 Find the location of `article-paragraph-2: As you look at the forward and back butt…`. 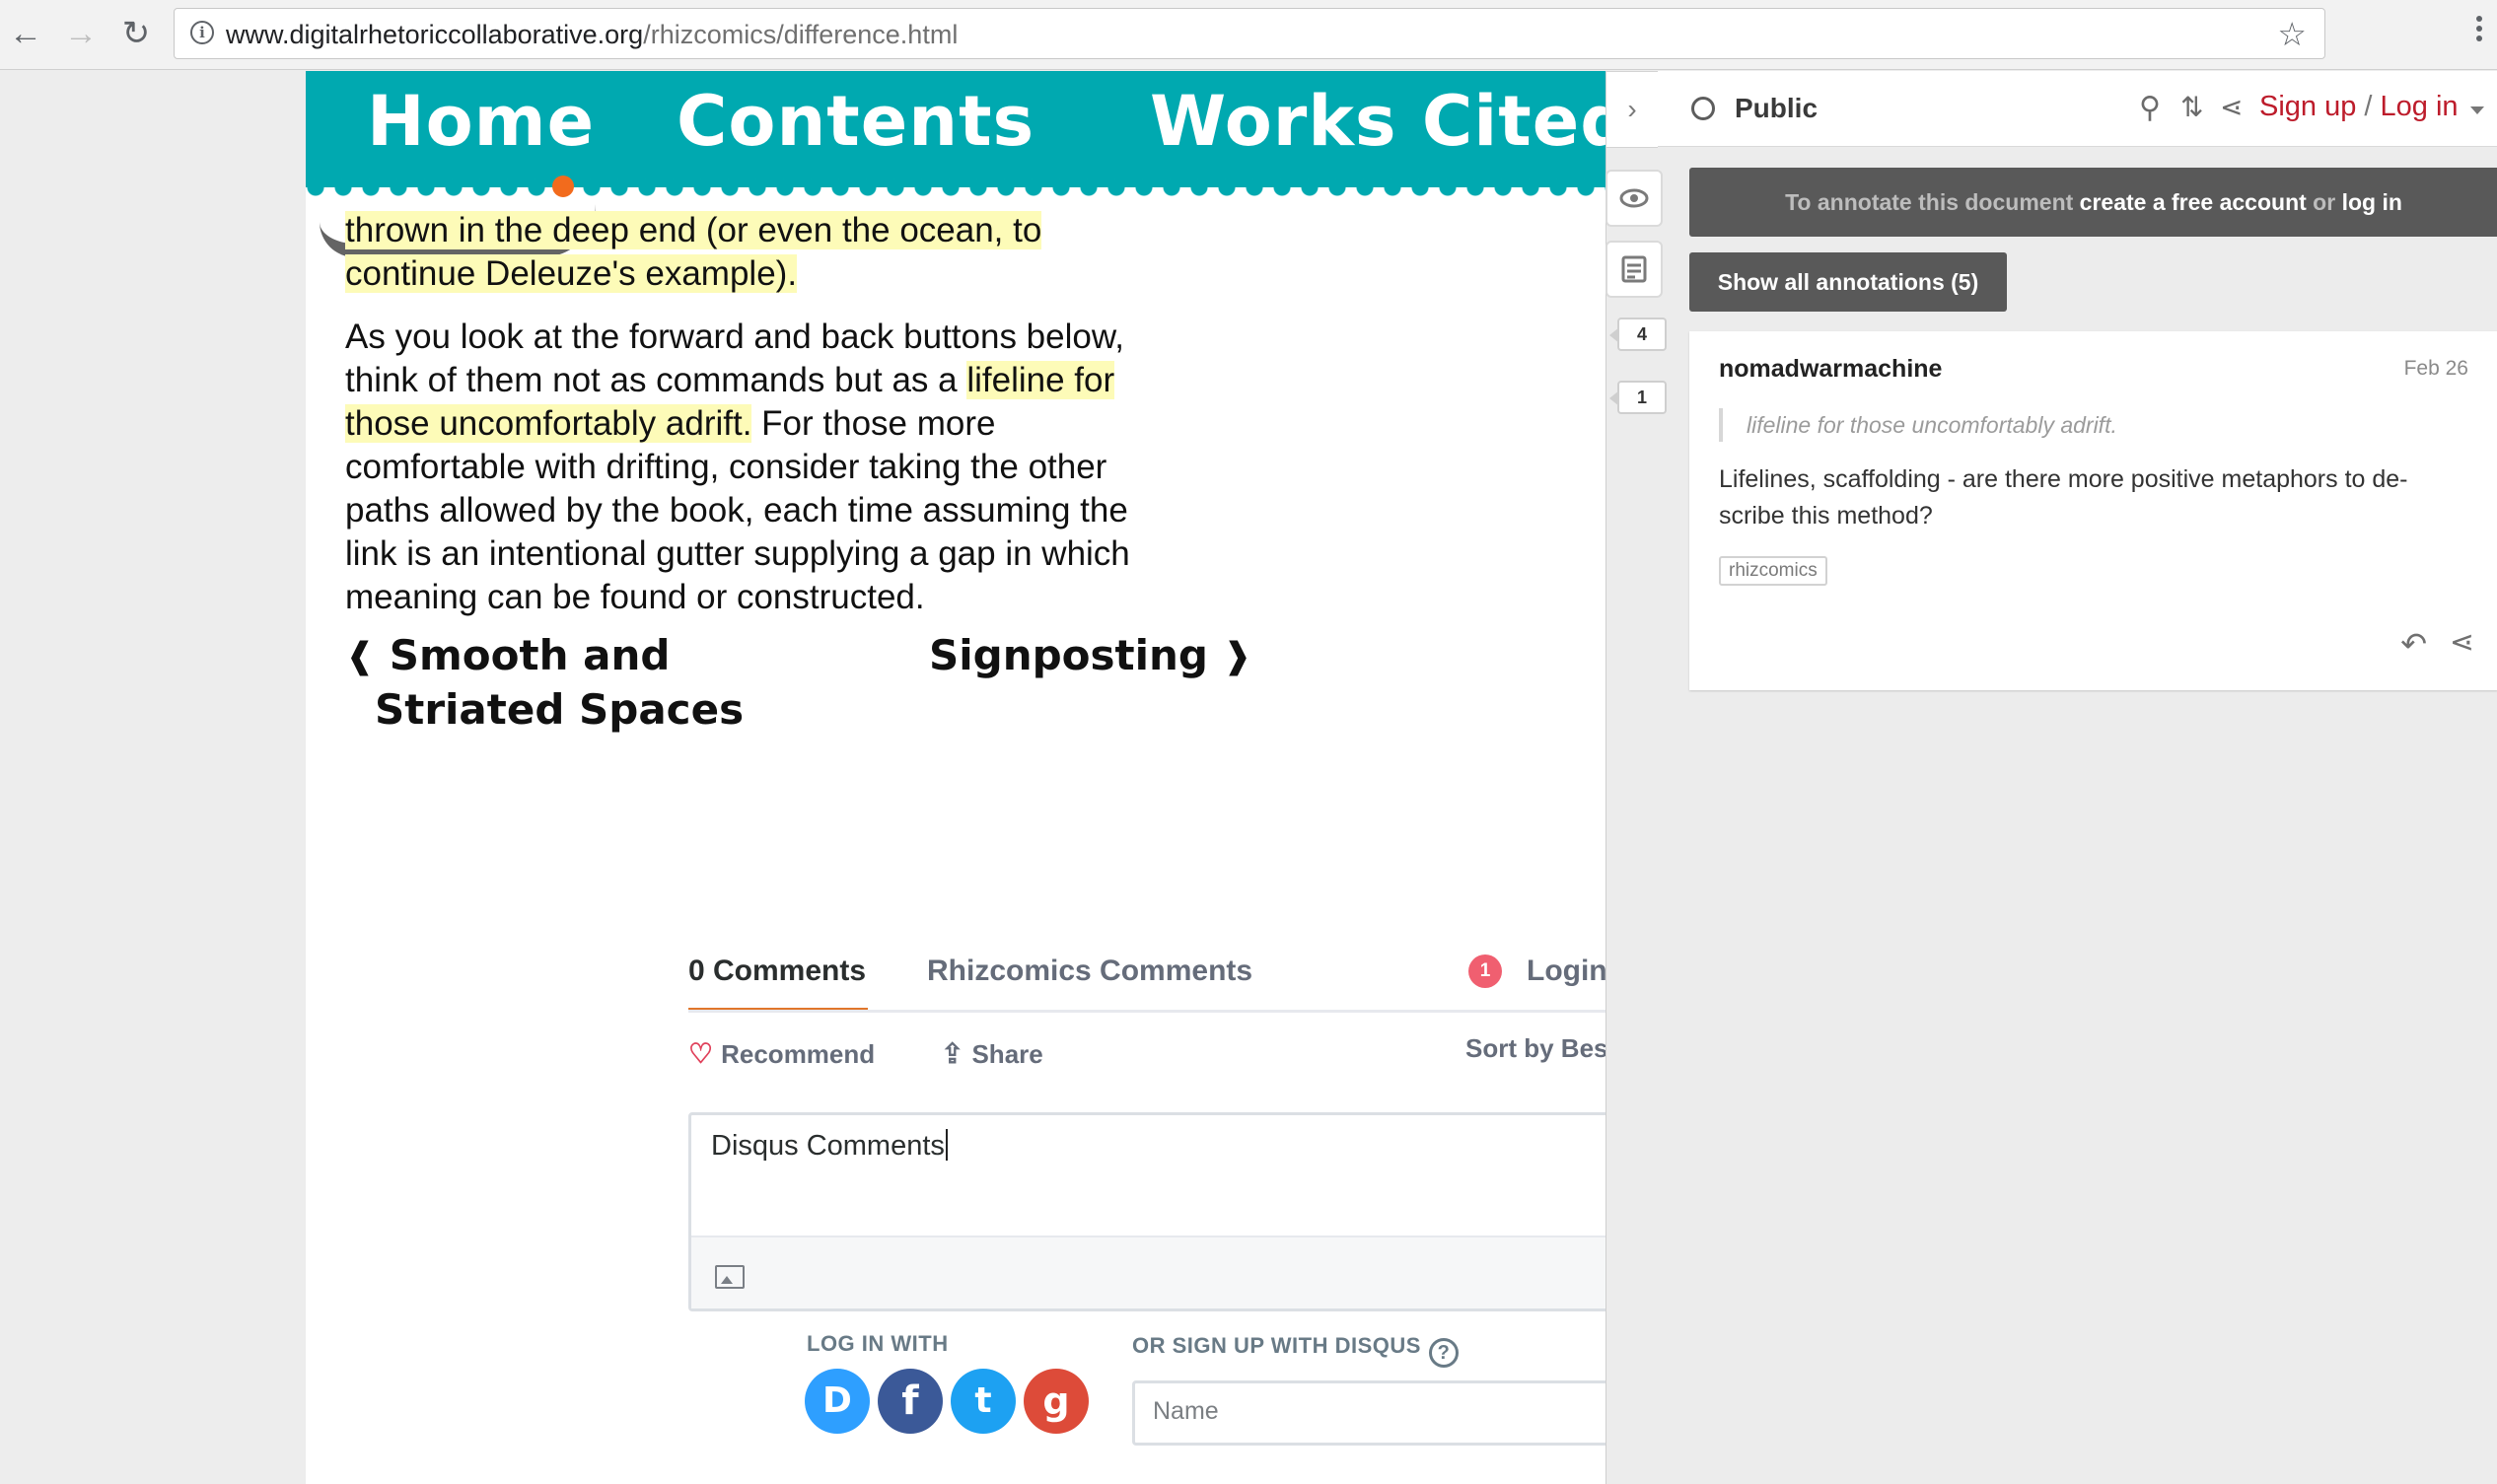

article-paragraph-2: As you look at the forward and back butt… is located at coordinates (737, 467).